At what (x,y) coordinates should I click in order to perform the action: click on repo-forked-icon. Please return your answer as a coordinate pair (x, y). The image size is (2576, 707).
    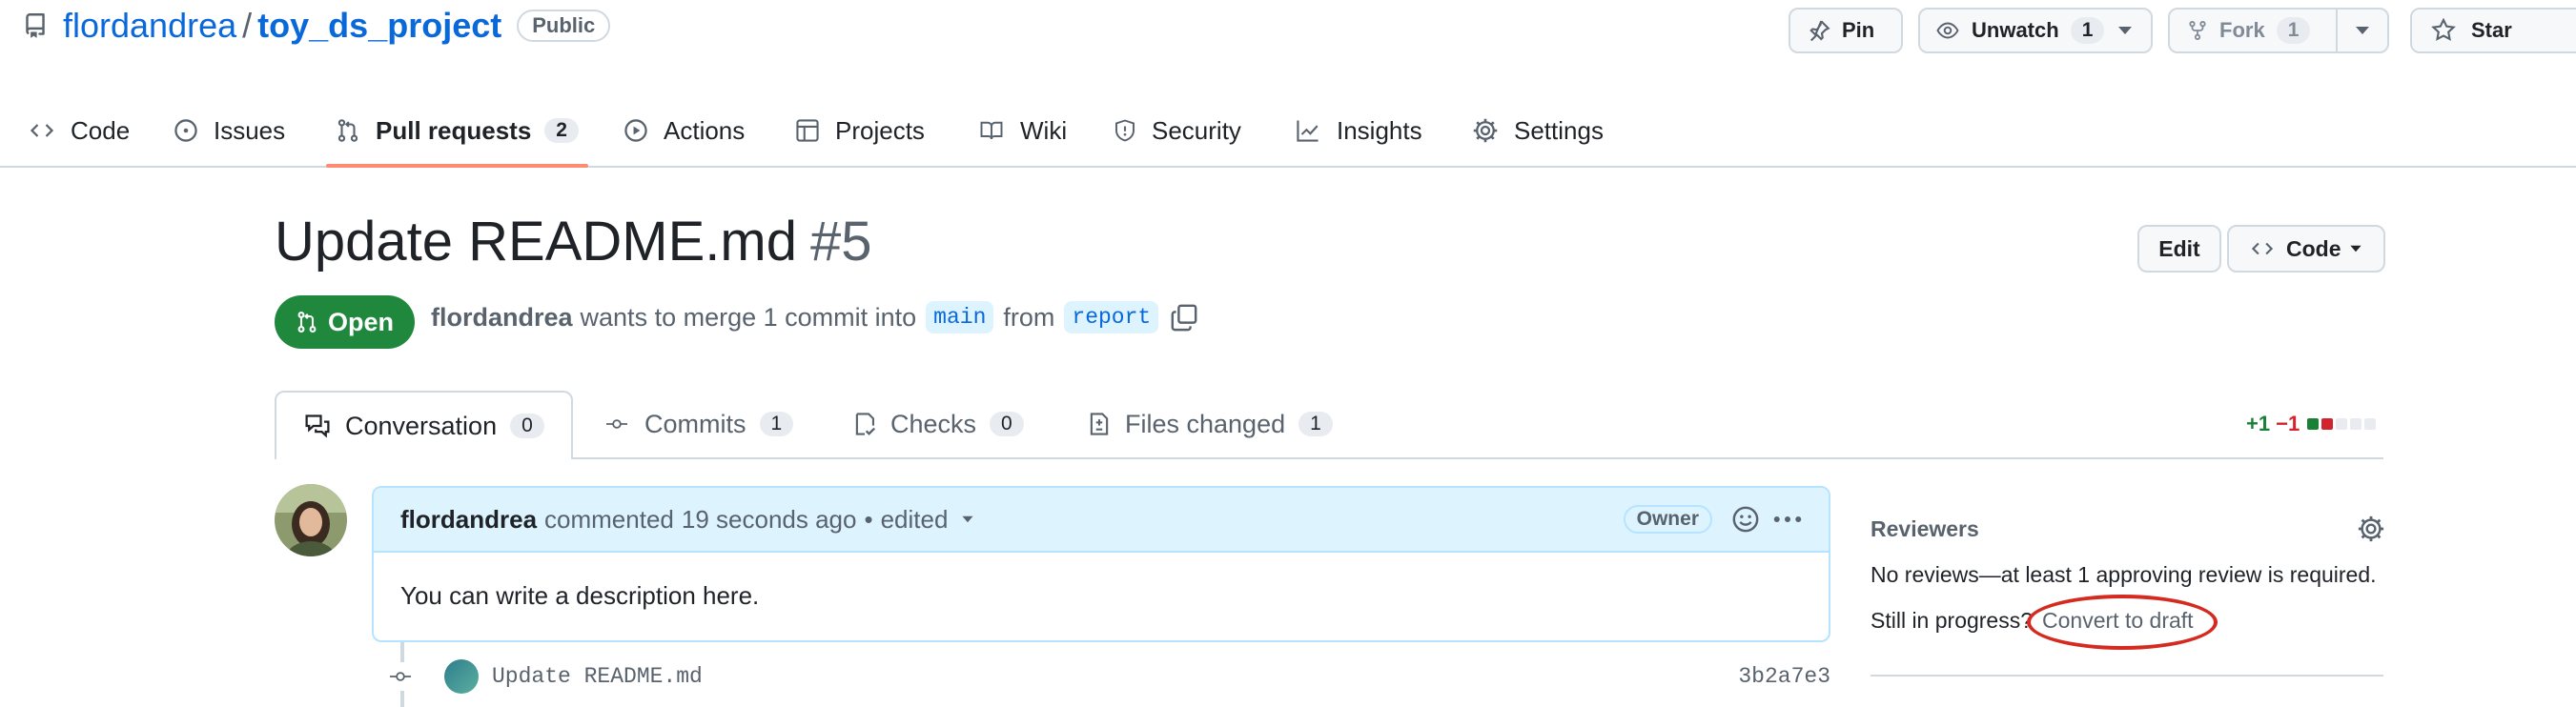
    Looking at the image, I should click on (2197, 31).